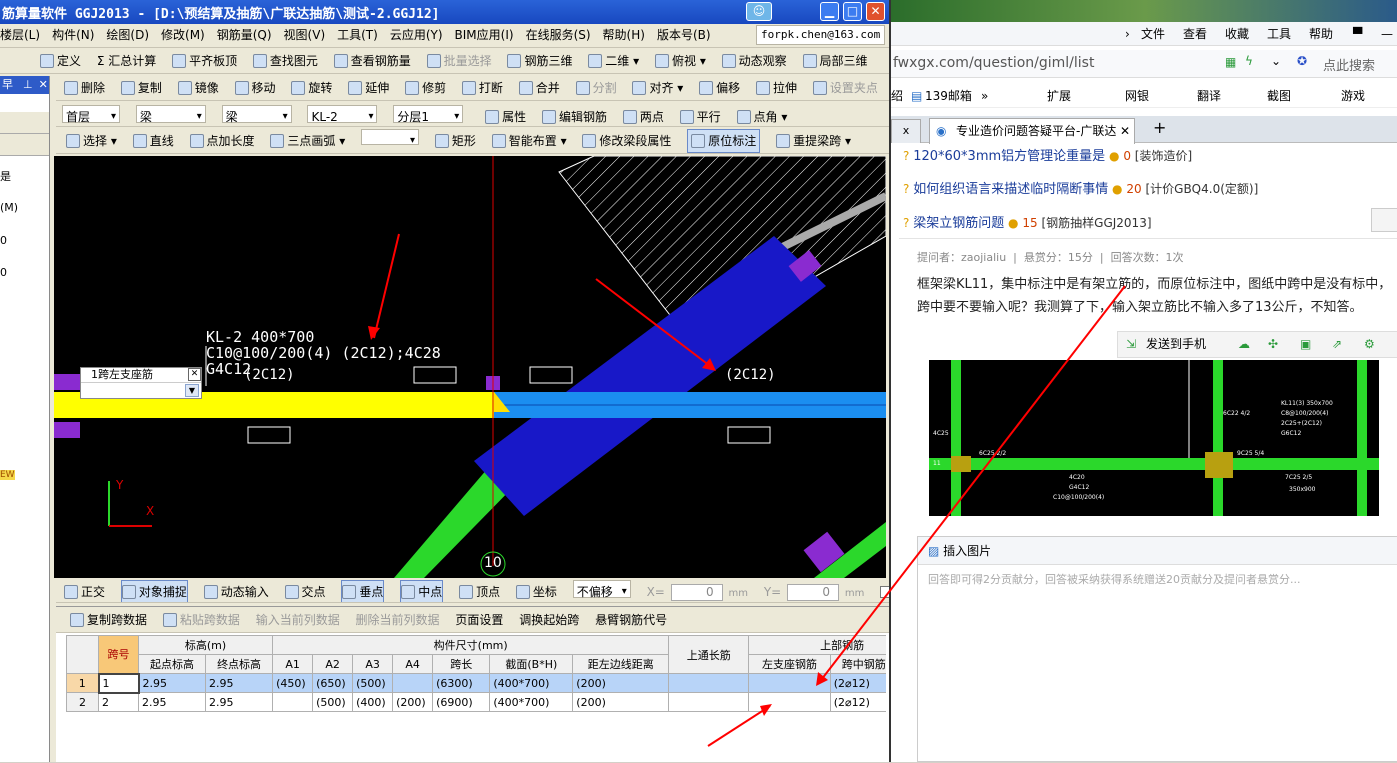  What do you see at coordinates (108, 620) in the screenshot?
I see `copy-span-data-button: 复制跨数据` at bounding box center [108, 620].